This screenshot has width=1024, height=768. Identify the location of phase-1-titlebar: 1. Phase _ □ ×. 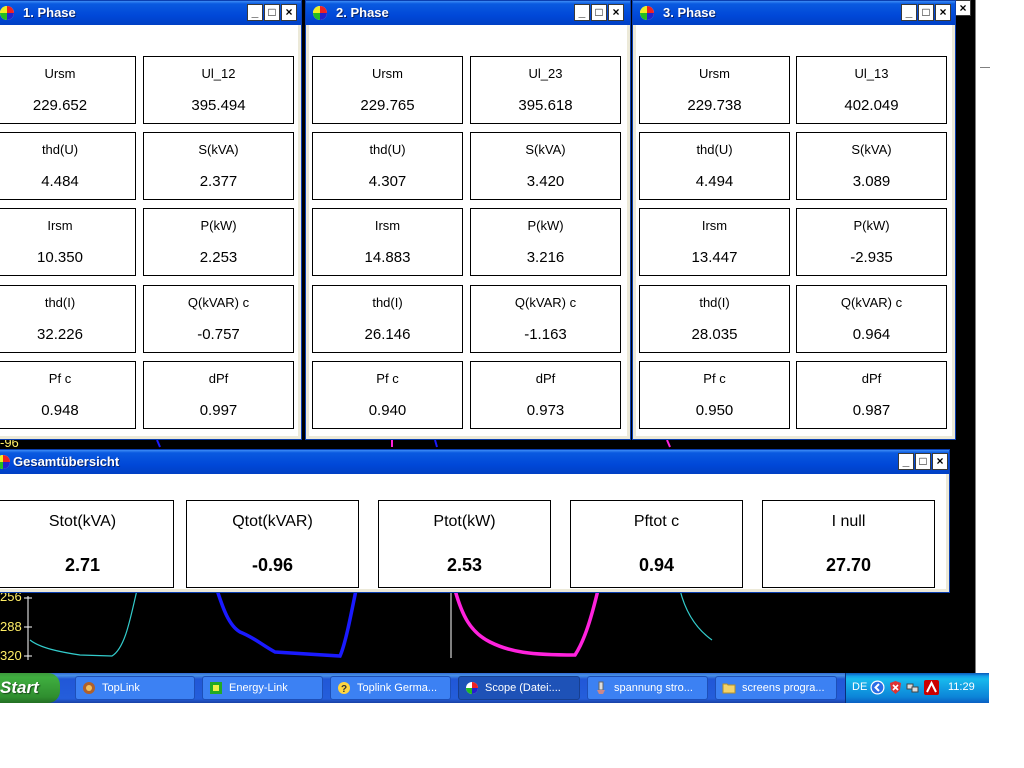
(150, 13).